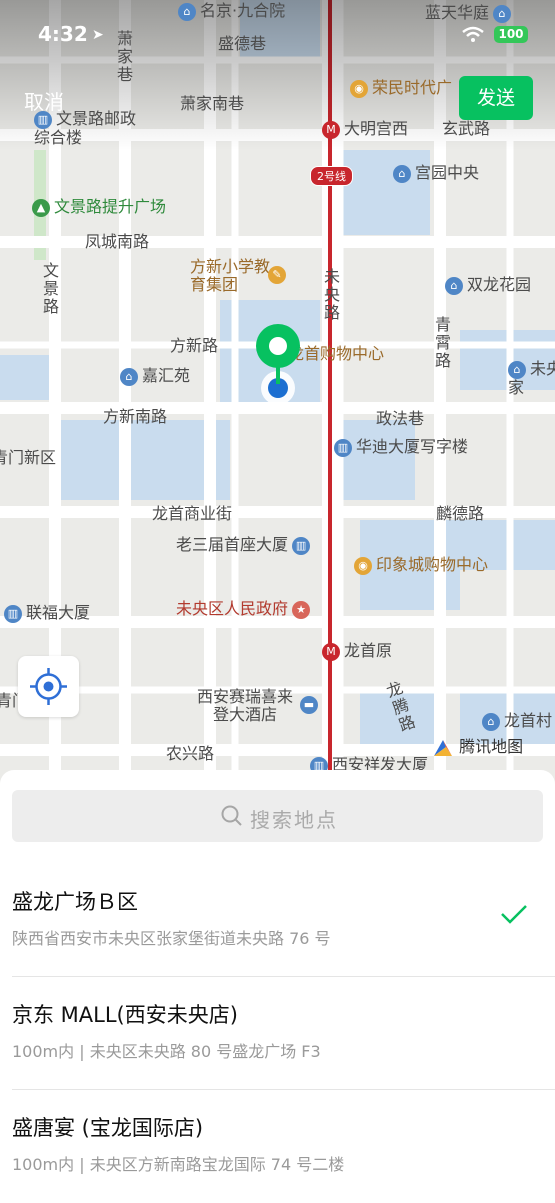 This screenshot has width=555, height=1203. I want to click on park-icon: ▲, so click(41, 207).